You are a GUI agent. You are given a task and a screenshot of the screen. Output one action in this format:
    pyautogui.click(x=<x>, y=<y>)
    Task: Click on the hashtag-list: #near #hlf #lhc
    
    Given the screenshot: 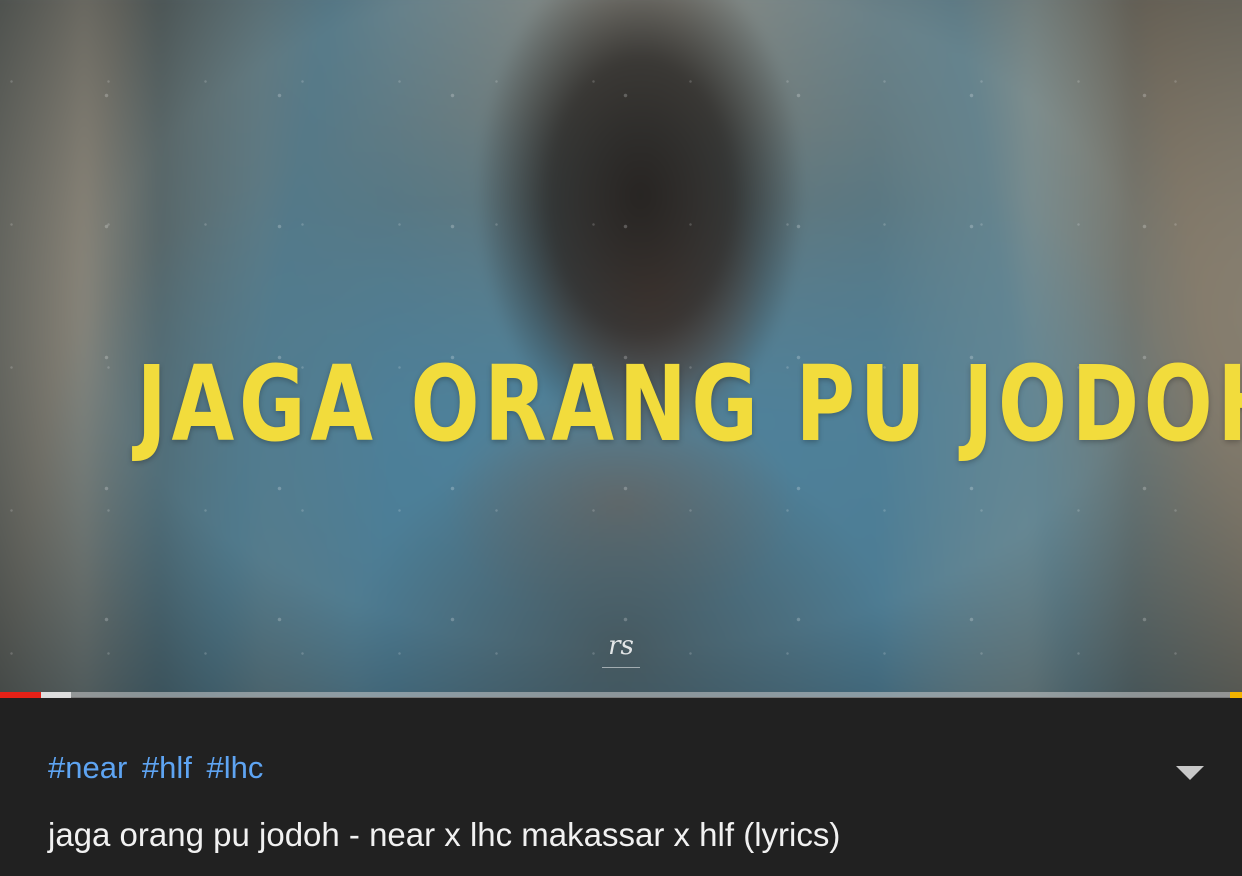 What is the action you would take?
    pyautogui.click(x=158, y=768)
    